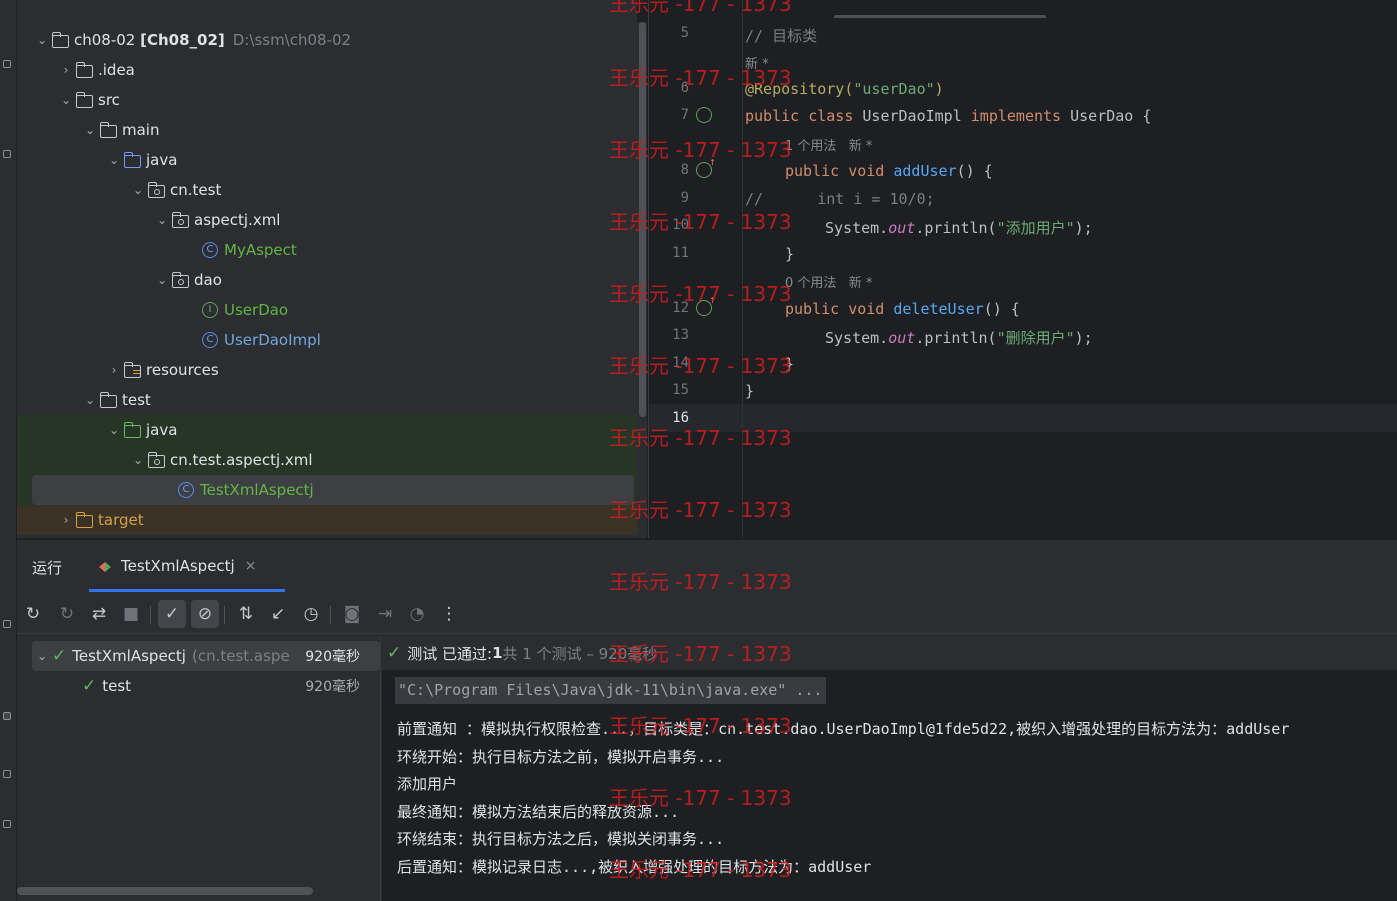 This screenshot has height=901, width=1397. Describe the element at coordinates (186, 490) in the screenshot. I see `class-icon: C` at that location.